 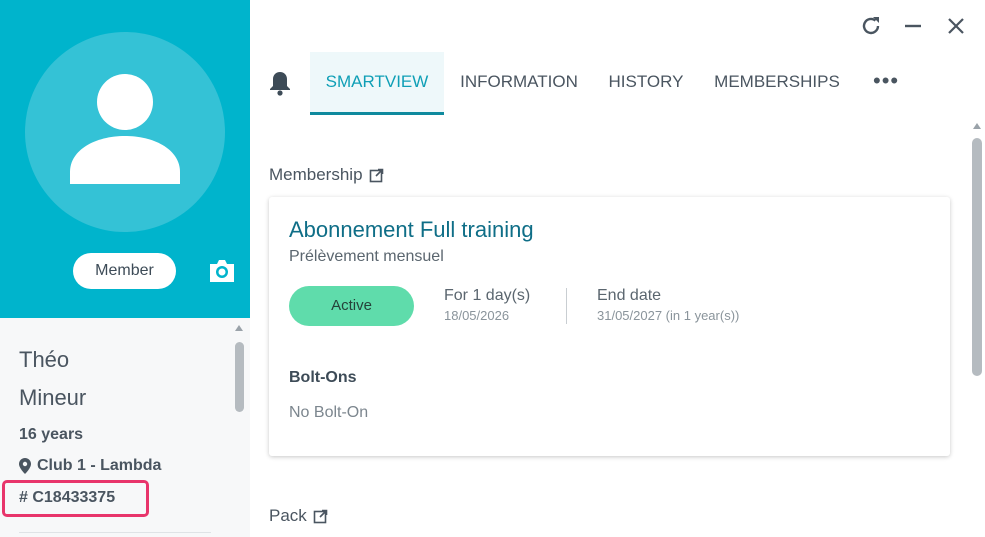 I want to click on club-label: Club 1 - Lambda, so click(x=90, y=466).